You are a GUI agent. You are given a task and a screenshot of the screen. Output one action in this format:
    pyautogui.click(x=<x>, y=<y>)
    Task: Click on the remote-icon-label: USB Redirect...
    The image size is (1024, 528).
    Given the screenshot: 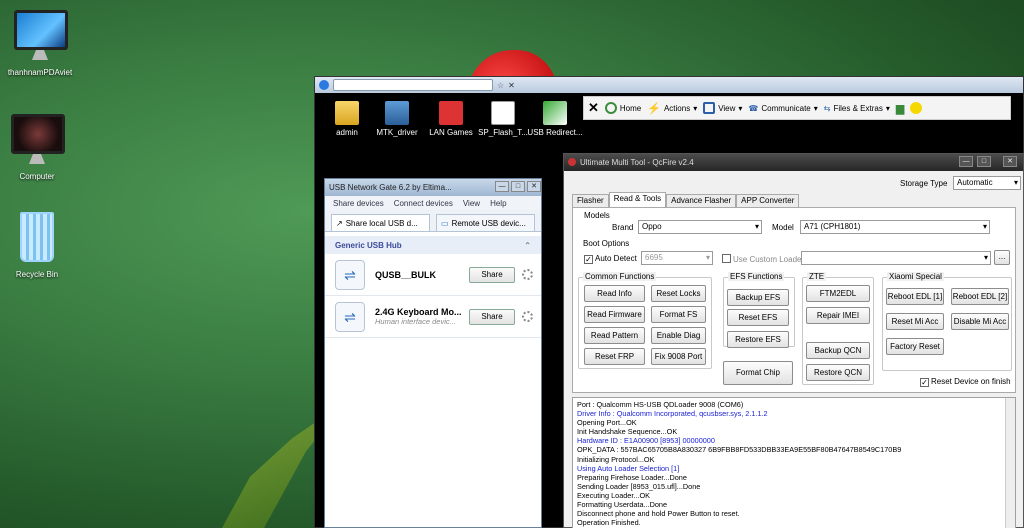 What is the action you would take?
    pyautogui.click(x=555, y=132)
    